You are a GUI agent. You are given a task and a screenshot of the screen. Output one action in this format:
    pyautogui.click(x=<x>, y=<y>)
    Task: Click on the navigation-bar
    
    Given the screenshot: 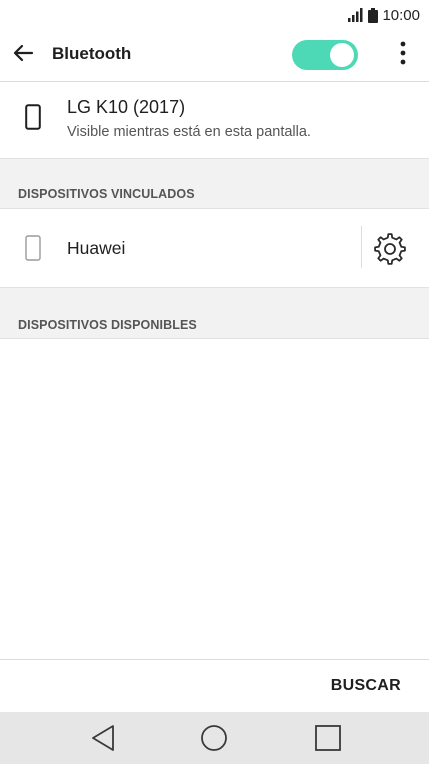 What is the action you would take?
    pyautogui.click(x=214, y=738)
    